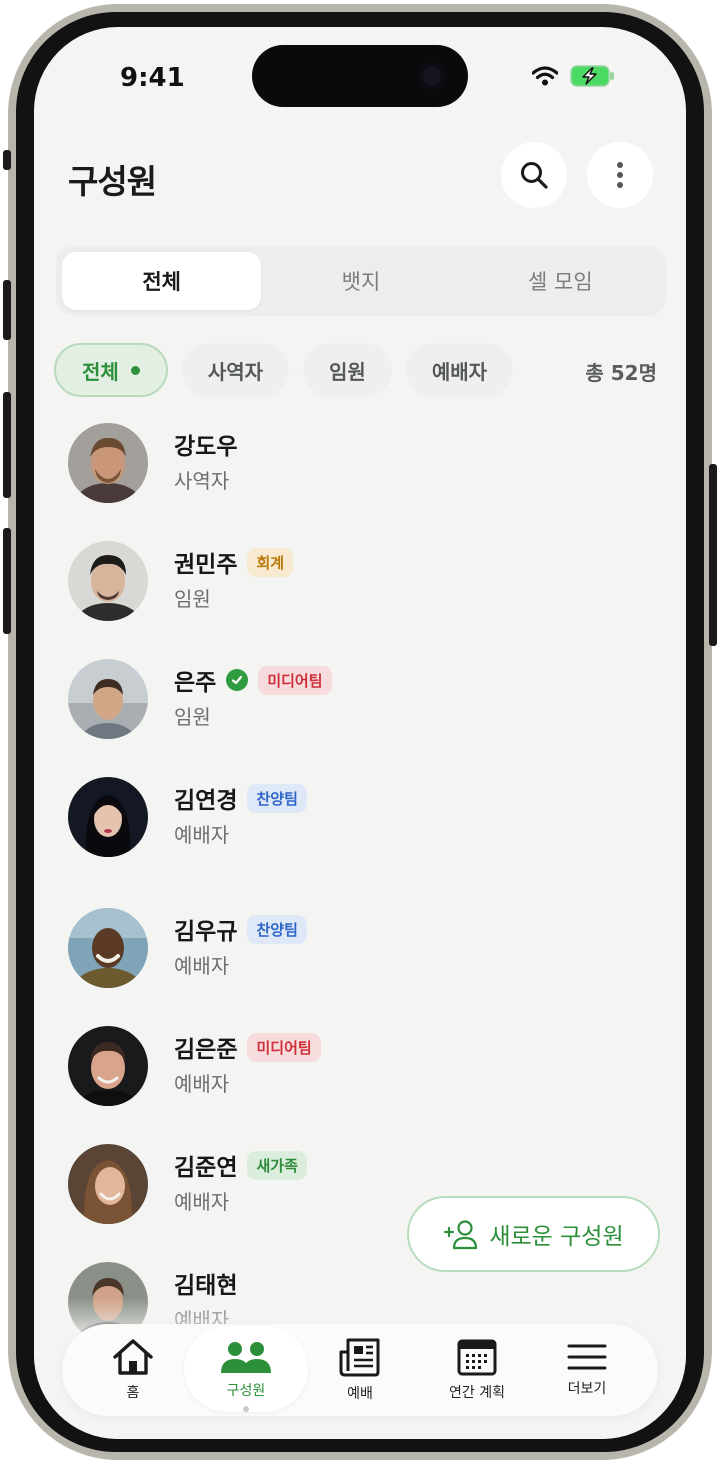  Describe the element at coordinates (133, 1357) in the screenshot. I see `home-icon` at that location.